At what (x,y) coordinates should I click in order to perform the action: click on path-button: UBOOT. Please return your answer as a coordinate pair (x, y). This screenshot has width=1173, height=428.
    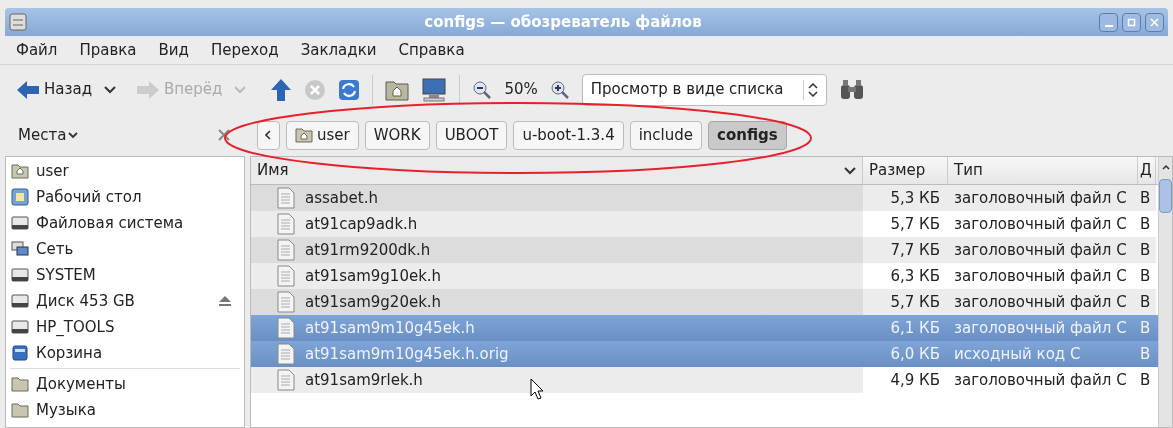
    Looking at the image, I should click on (471, 135).